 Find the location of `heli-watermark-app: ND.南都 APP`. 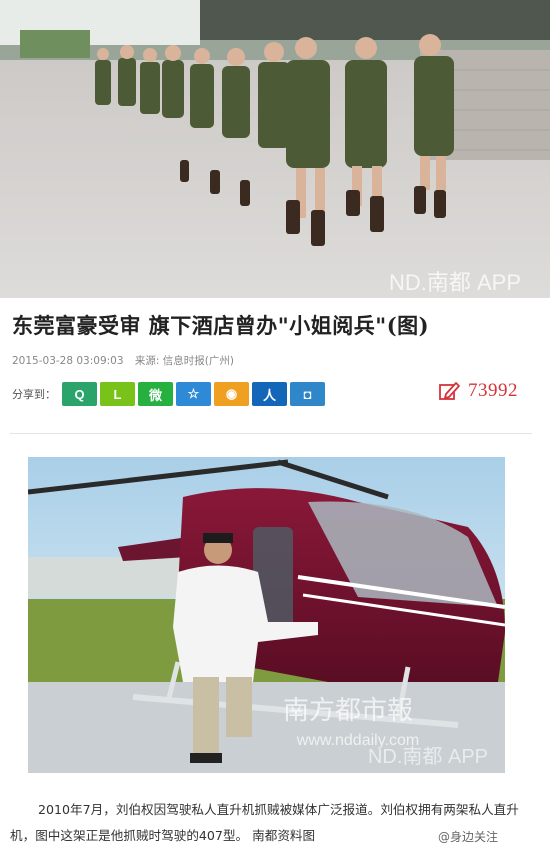

heli-watermark-app: ND.南都 APP is located at coordinates (428, 756).